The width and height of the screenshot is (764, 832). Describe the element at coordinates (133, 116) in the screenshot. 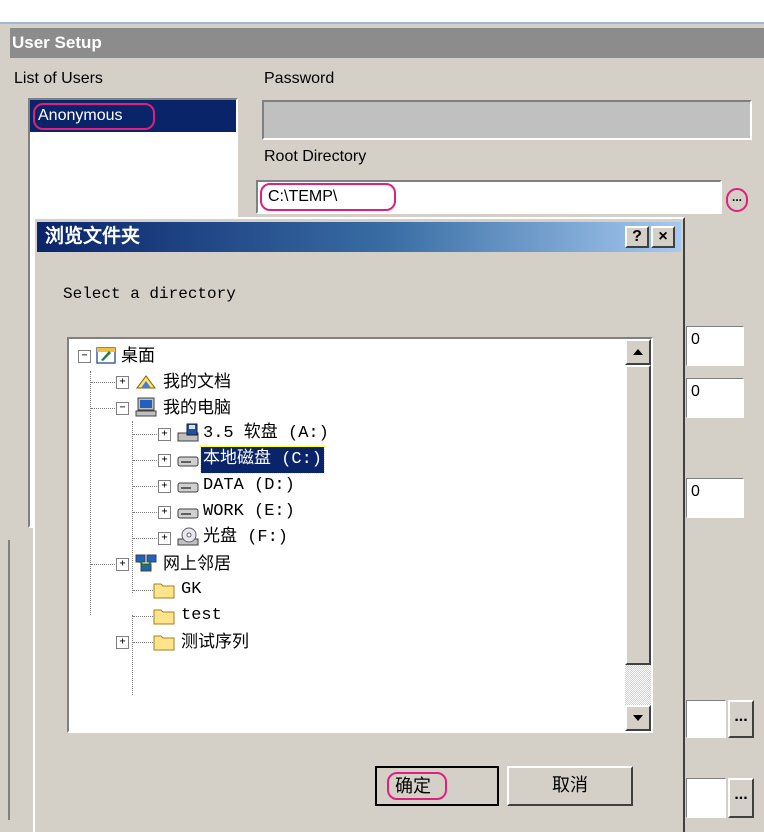

I see `selected-user-row: Anonymous` at that location.